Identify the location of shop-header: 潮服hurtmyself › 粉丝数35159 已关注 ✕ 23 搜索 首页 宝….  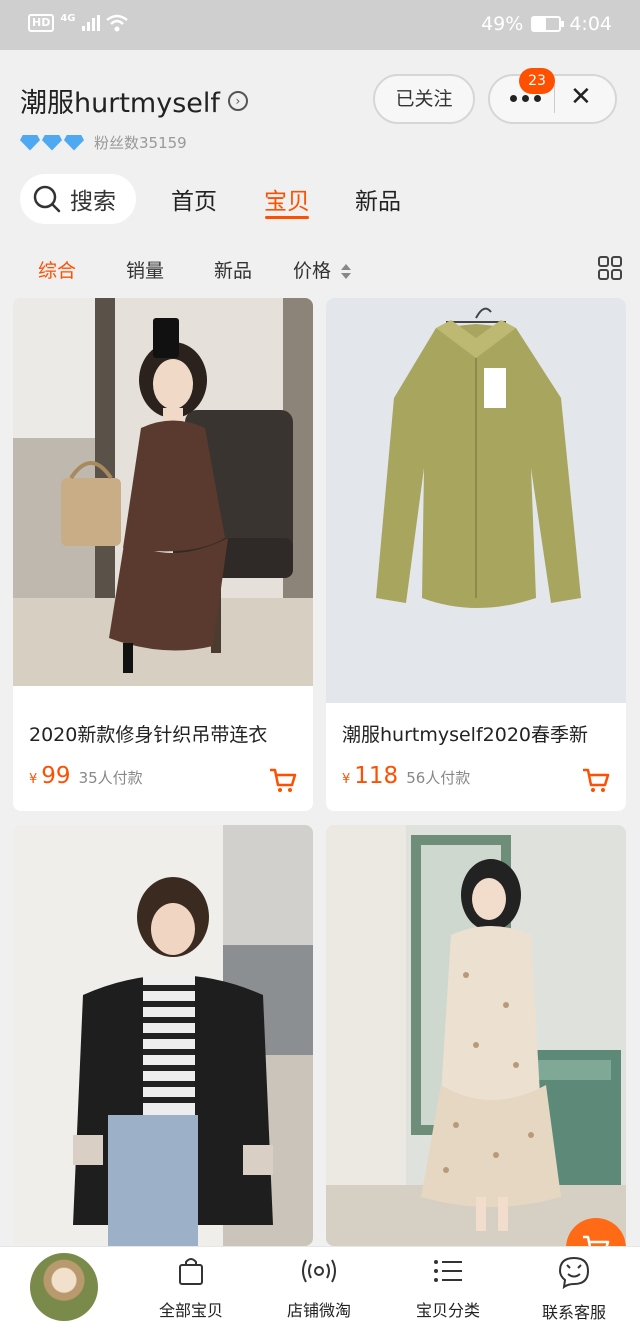
(320, 142).